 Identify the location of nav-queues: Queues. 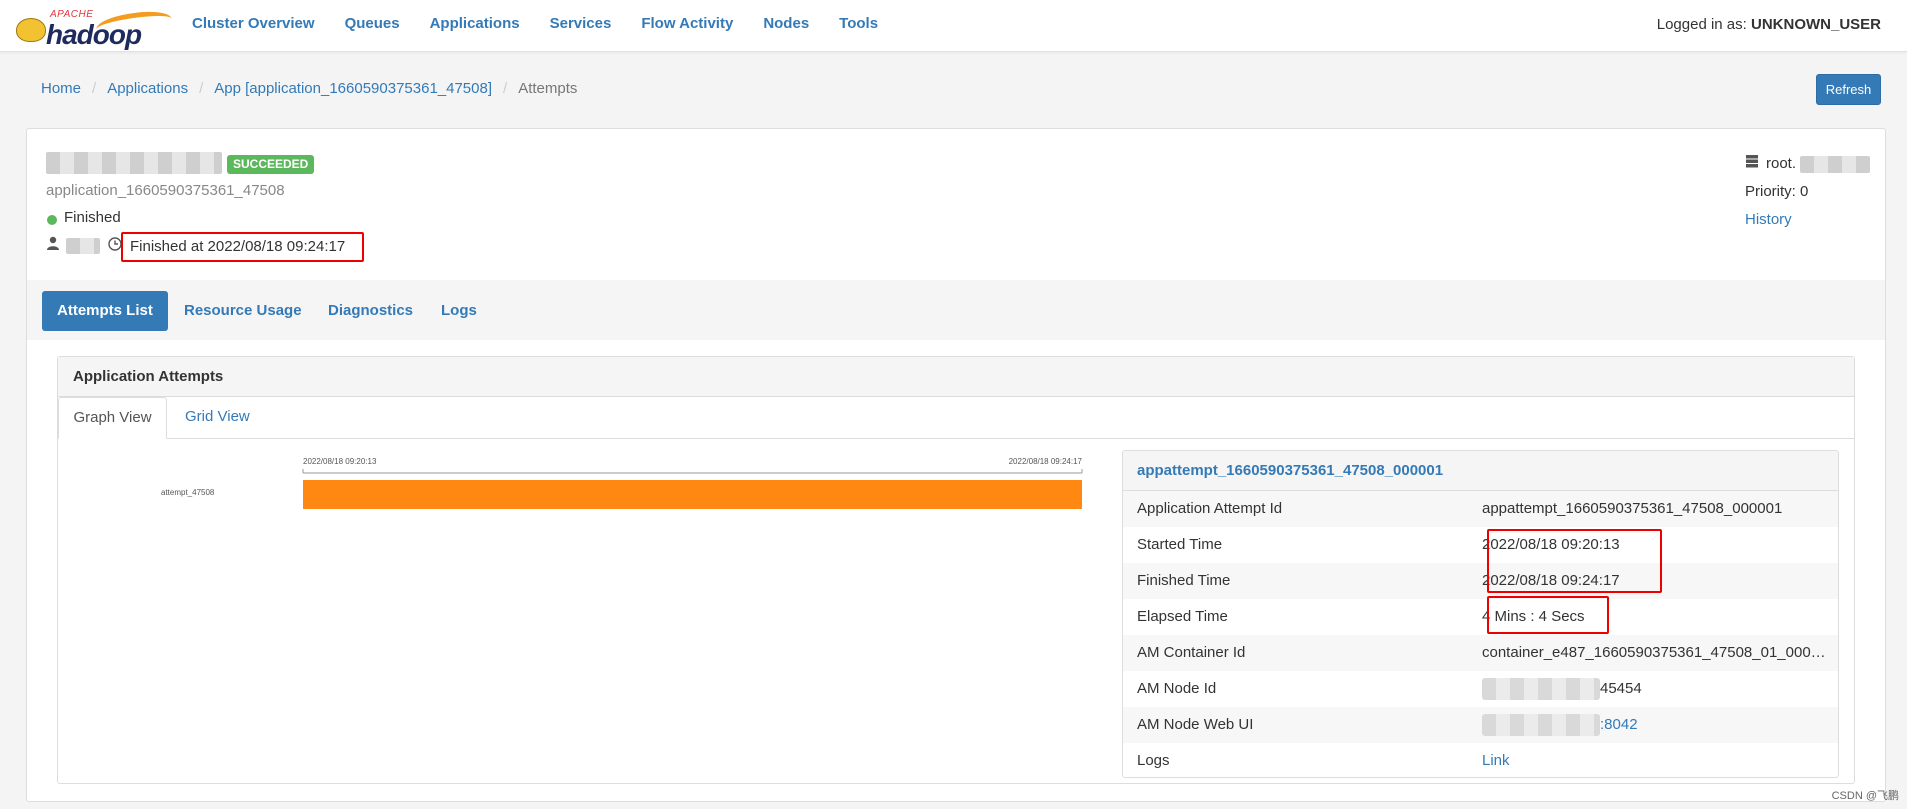
(372, 23).